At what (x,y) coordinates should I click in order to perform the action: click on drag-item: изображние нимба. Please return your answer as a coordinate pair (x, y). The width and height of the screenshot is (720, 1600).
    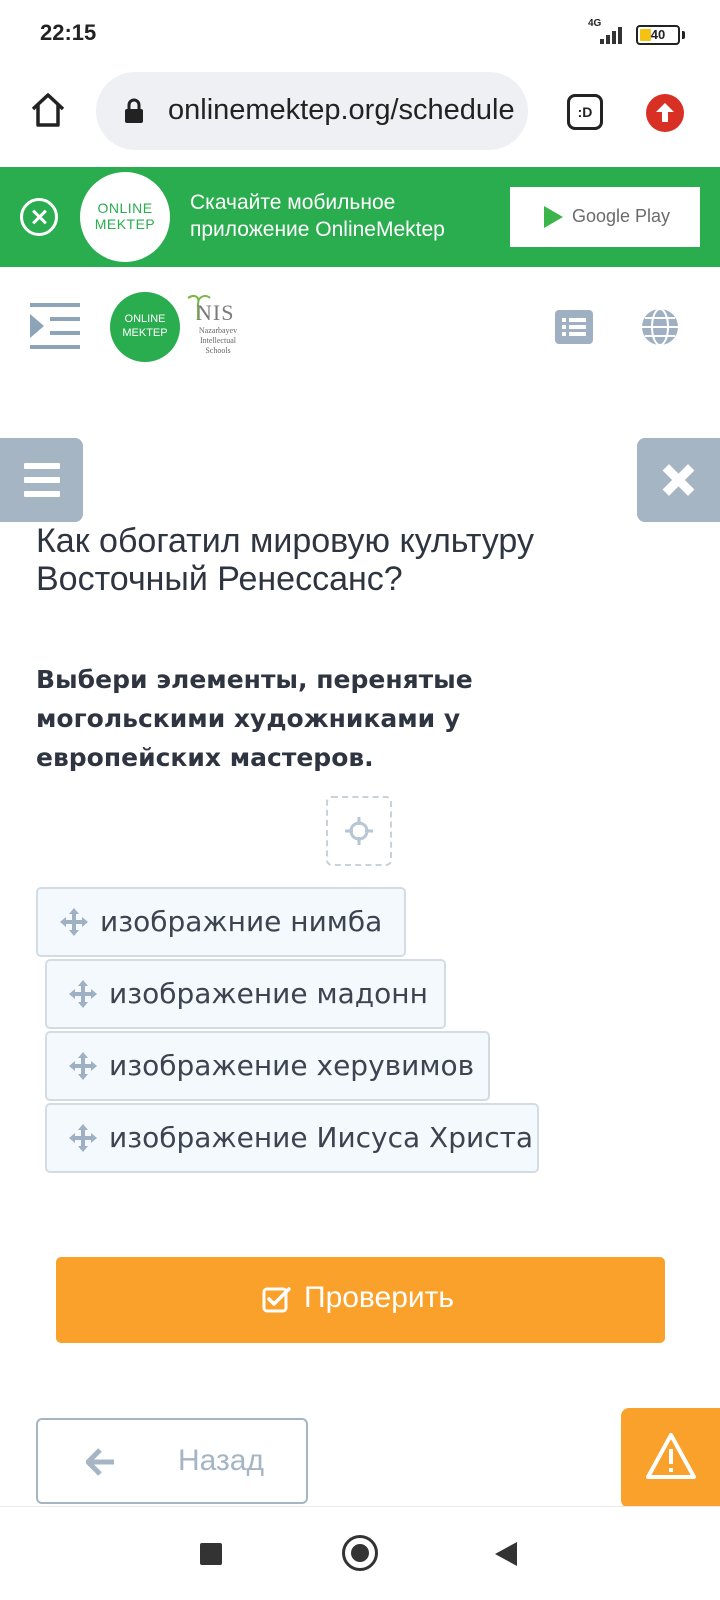
    Looking at the image, I should click on (221, 922).